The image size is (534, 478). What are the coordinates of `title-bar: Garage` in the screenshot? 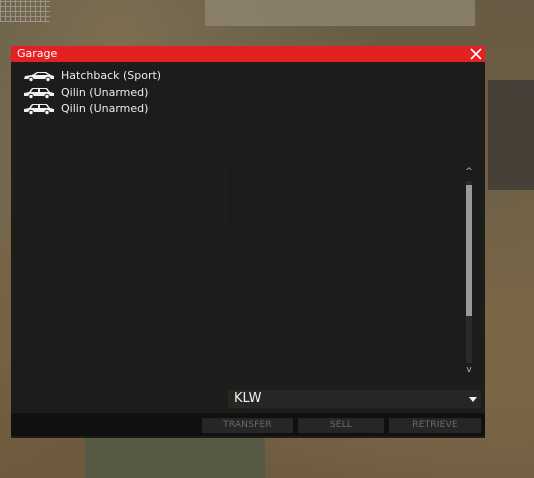 It's located at (248, 54).